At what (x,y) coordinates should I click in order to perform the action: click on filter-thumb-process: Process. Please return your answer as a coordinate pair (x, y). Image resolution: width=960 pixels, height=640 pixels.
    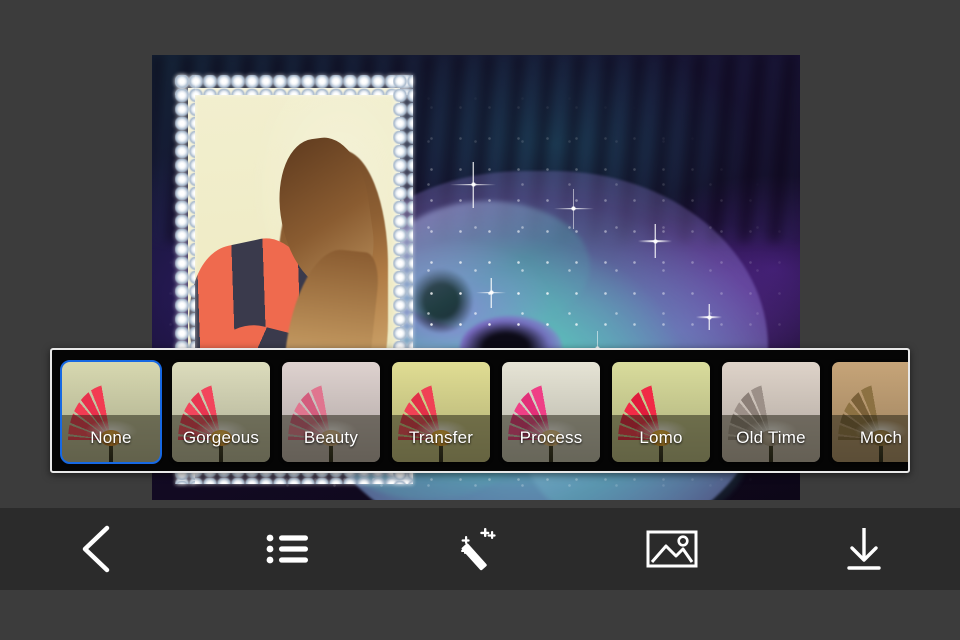
    Looking at the image, I should click on (551, 412).